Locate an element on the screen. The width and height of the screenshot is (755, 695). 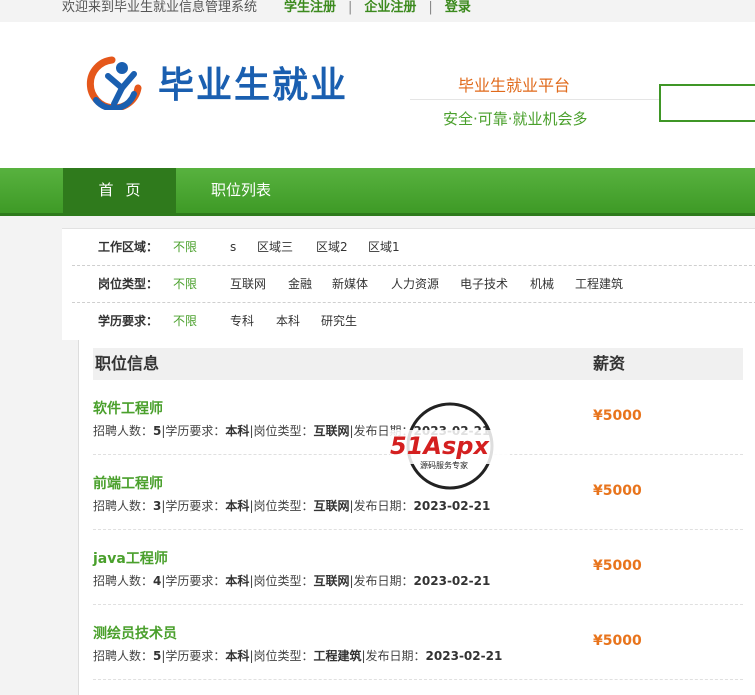
filter-option: 互联网 is located at coordinates (248, 284).